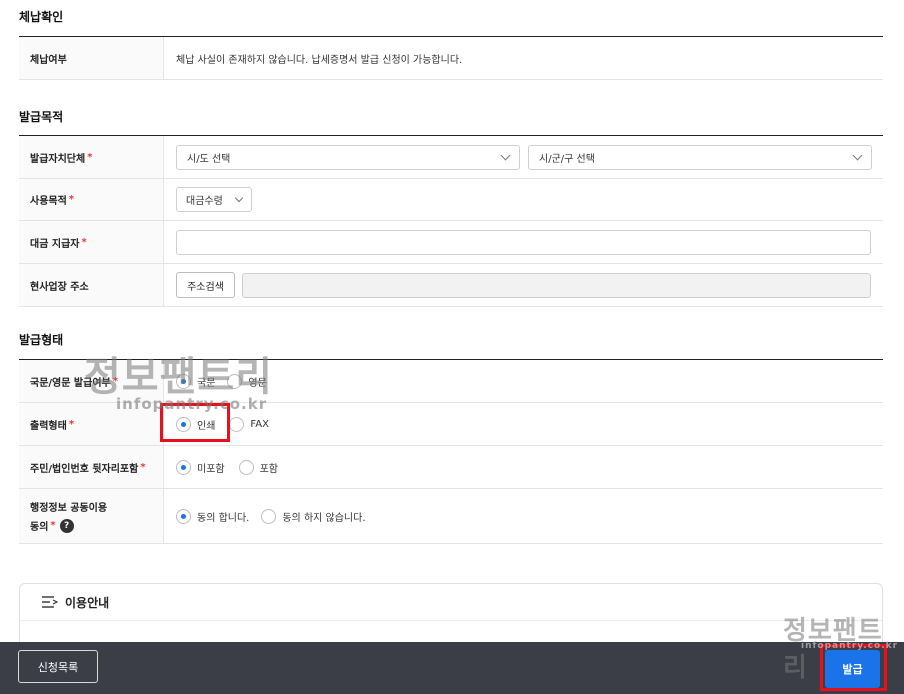 This screenshot has width=904, height=694. What do you see at coordinates (319, 60) in the screenshot?
I see `payment-status-value: 체납 사실이 존재하지 않습니다. 납세증명서 발급 신청이 가능합니다.` at bounding box center [319, 60].